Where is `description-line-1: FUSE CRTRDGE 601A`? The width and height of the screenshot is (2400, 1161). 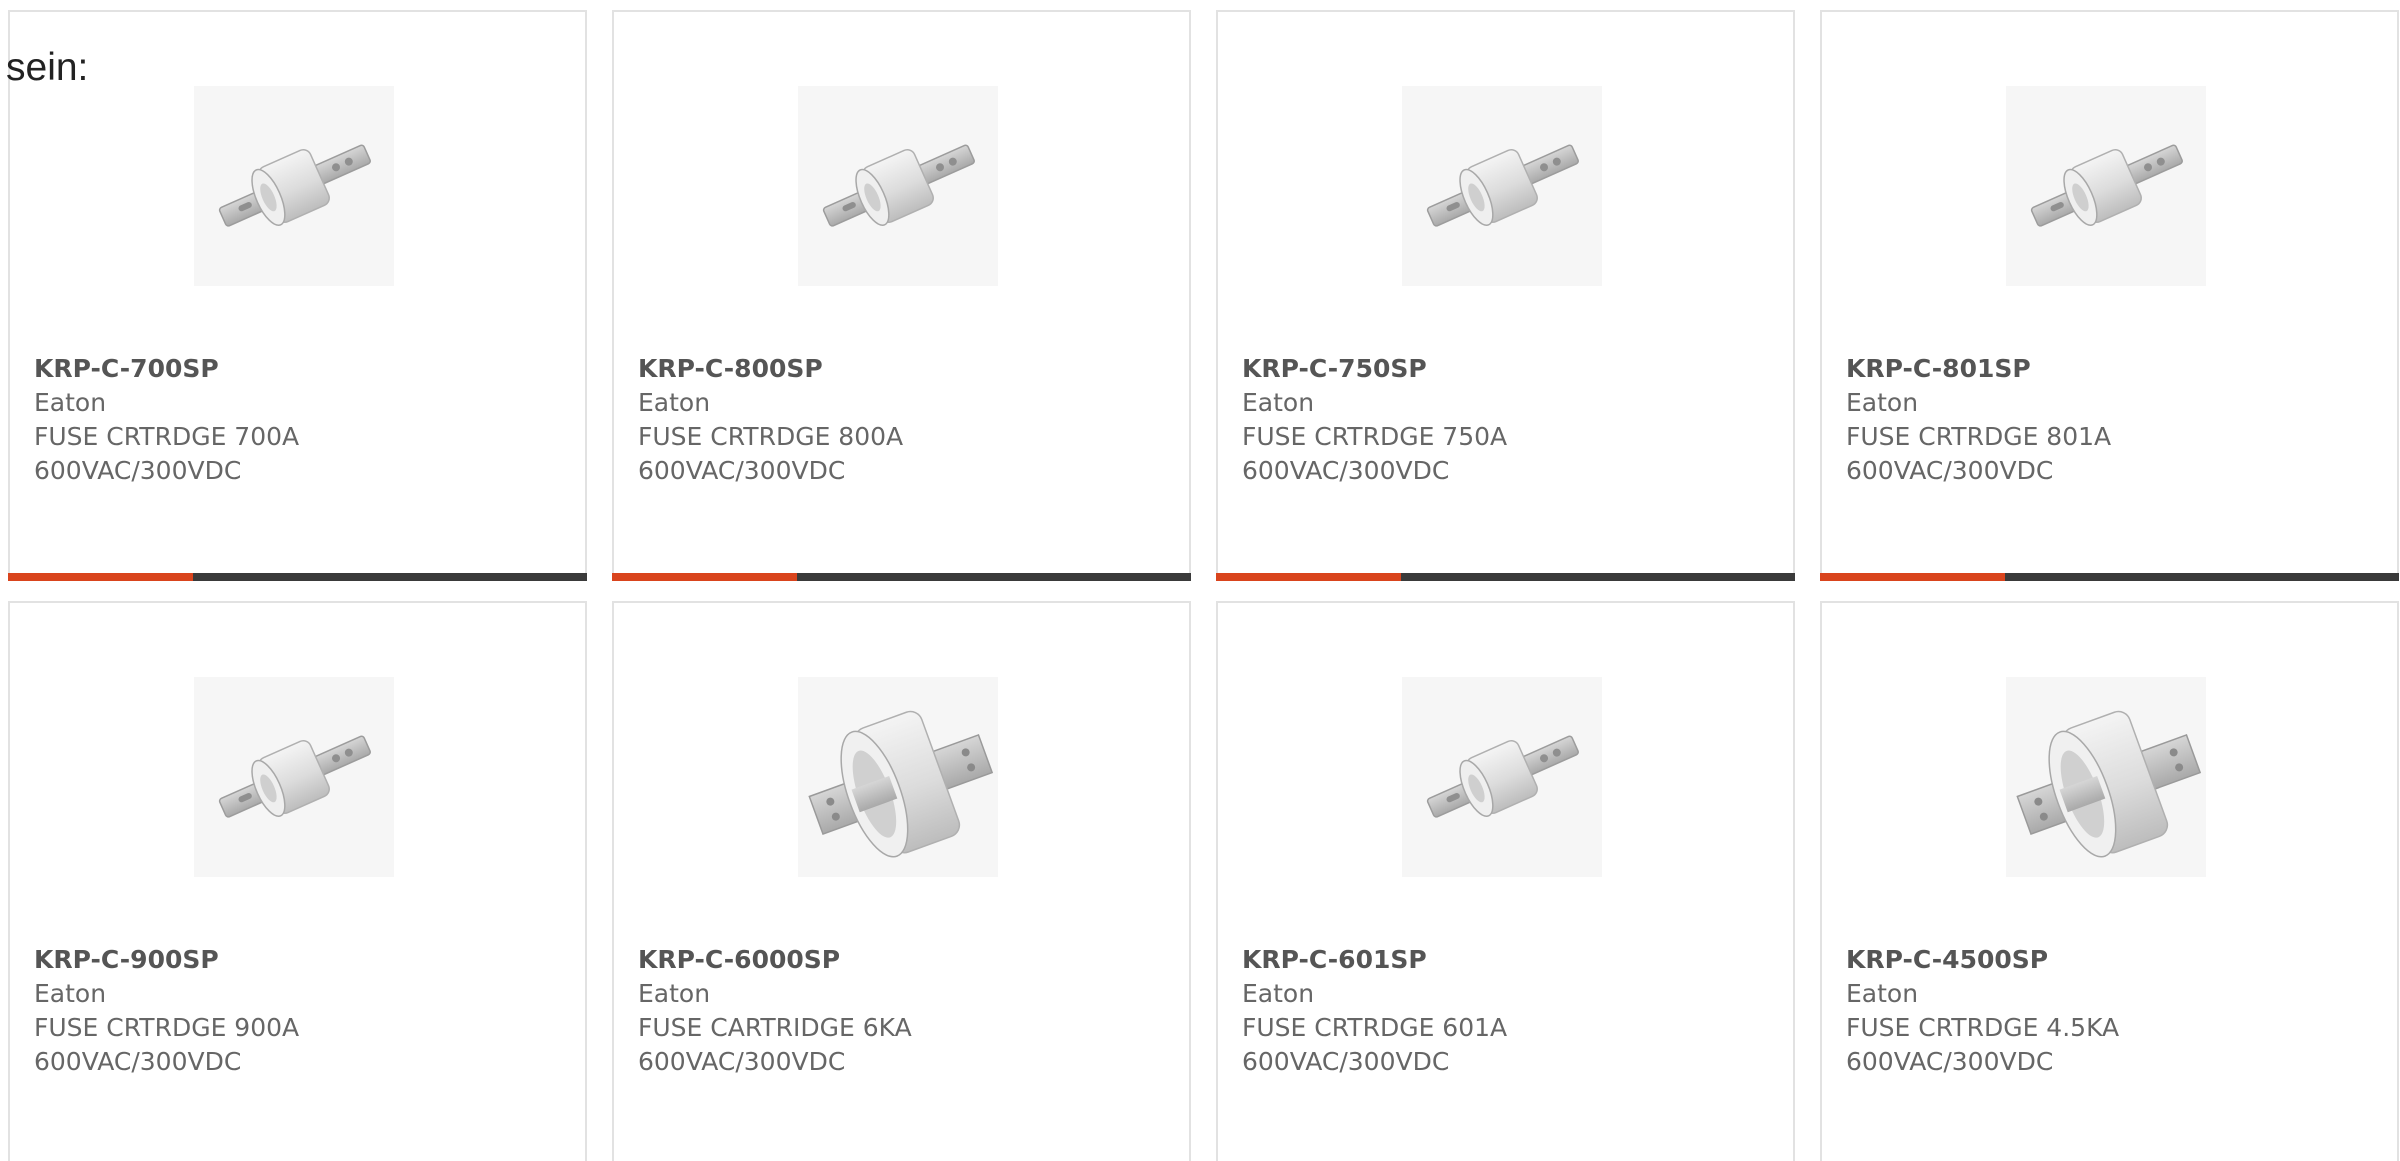
description-line-1: FUSE CRTRDGE 601A is located at coordinates (1375, 1027).